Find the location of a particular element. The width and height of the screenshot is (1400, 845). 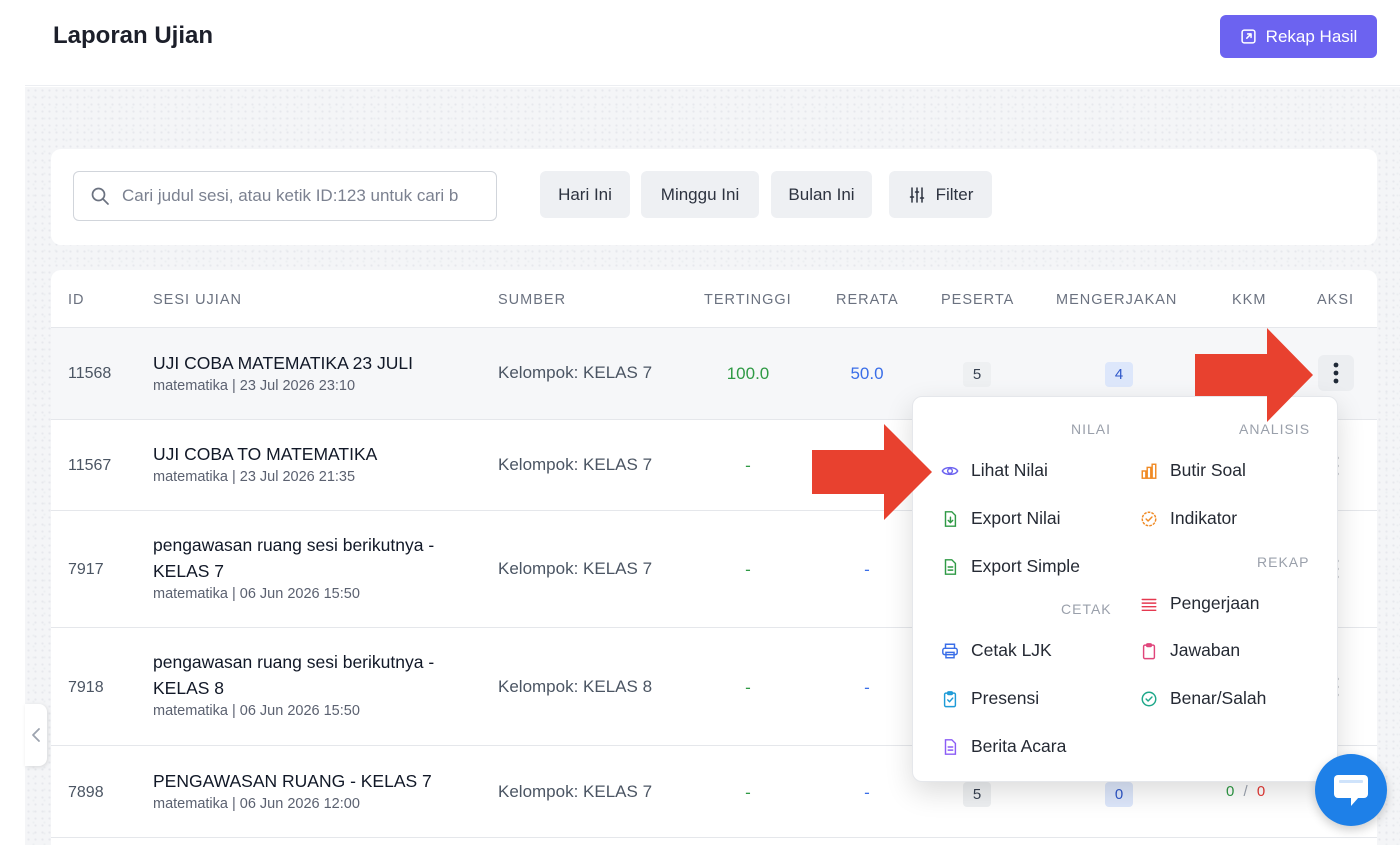

cetak-ljk-label: Cetak LJK is located at coordinates (1011, 650).